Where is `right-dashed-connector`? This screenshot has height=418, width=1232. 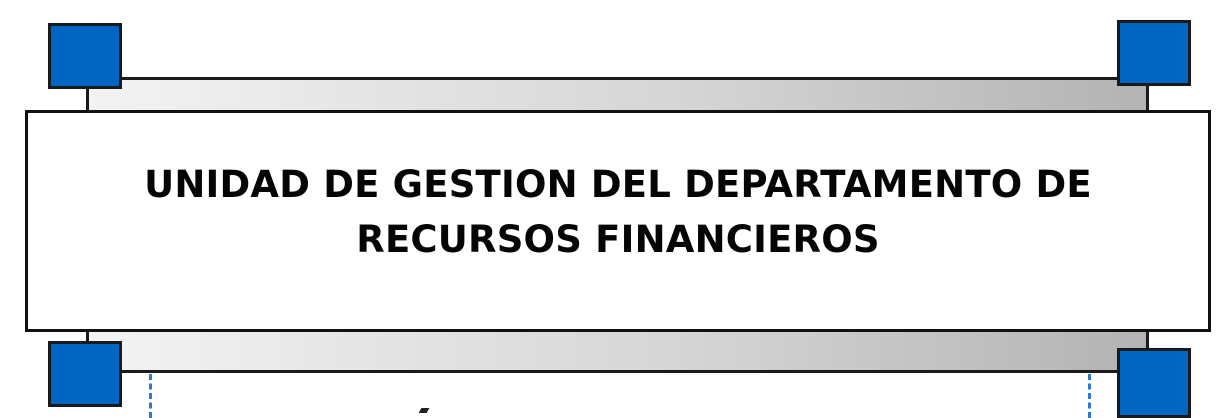 right-dashed-connector is located at coordinates (1089, 396).